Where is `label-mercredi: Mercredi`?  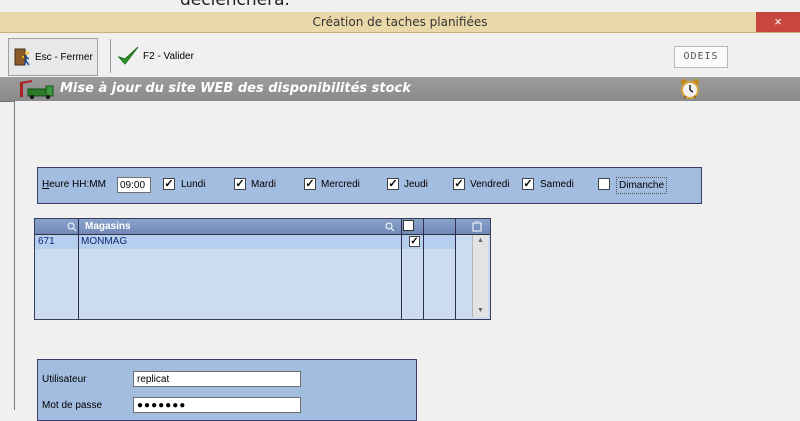
label-mercredi: Mercredi is located at coordinates (340, 184).